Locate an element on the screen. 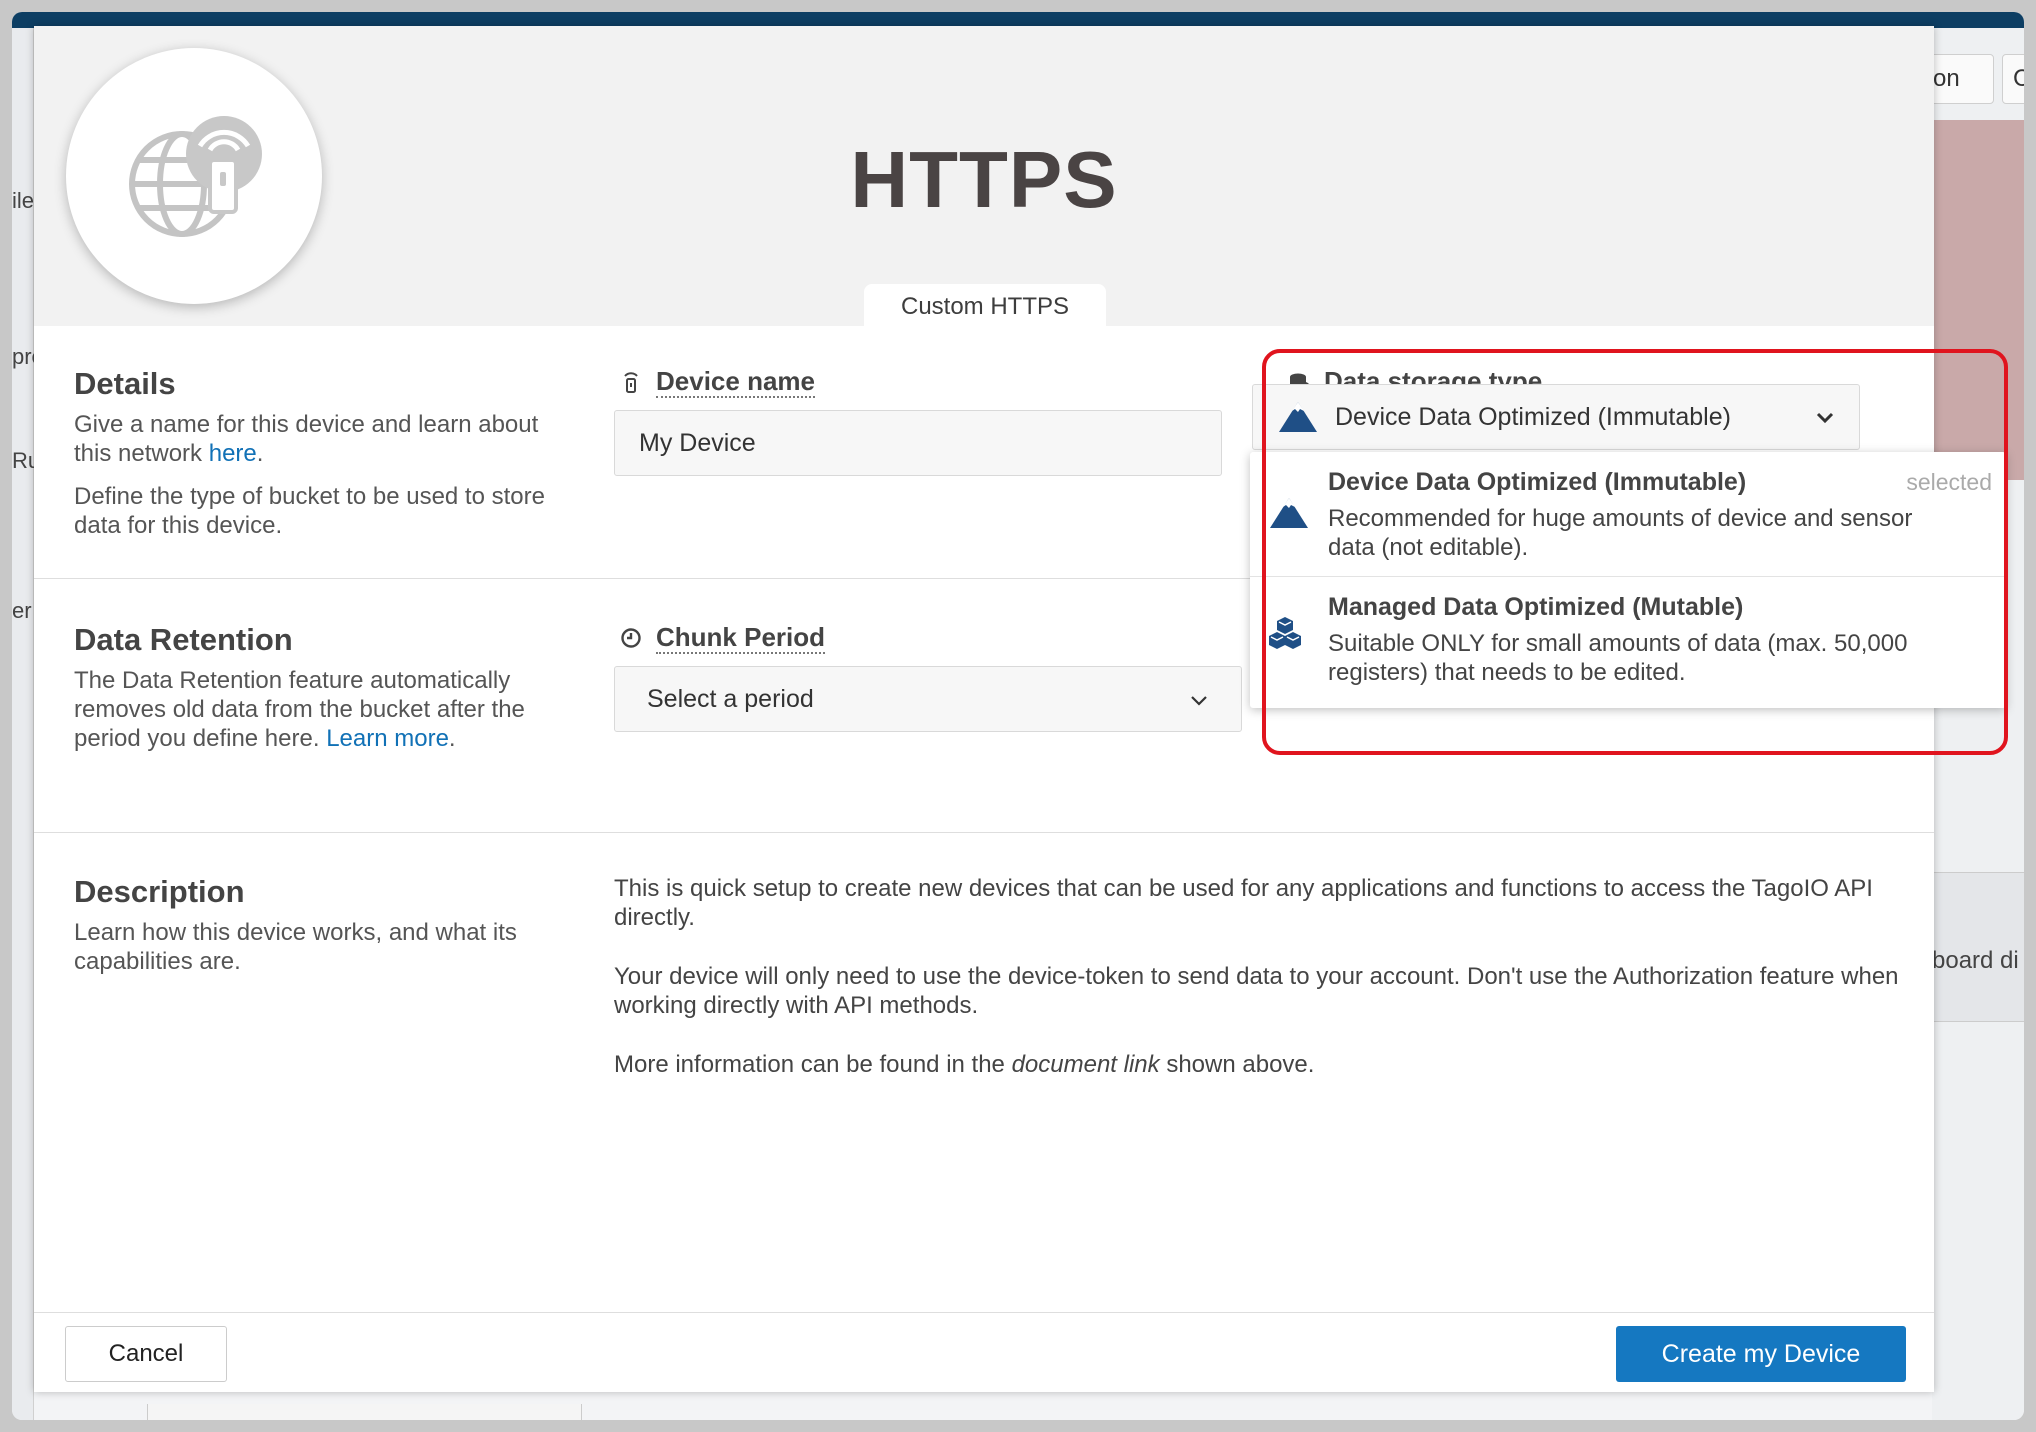 The image size is (2036, 1432). description-title: Description is located at coordinates (159, 891).